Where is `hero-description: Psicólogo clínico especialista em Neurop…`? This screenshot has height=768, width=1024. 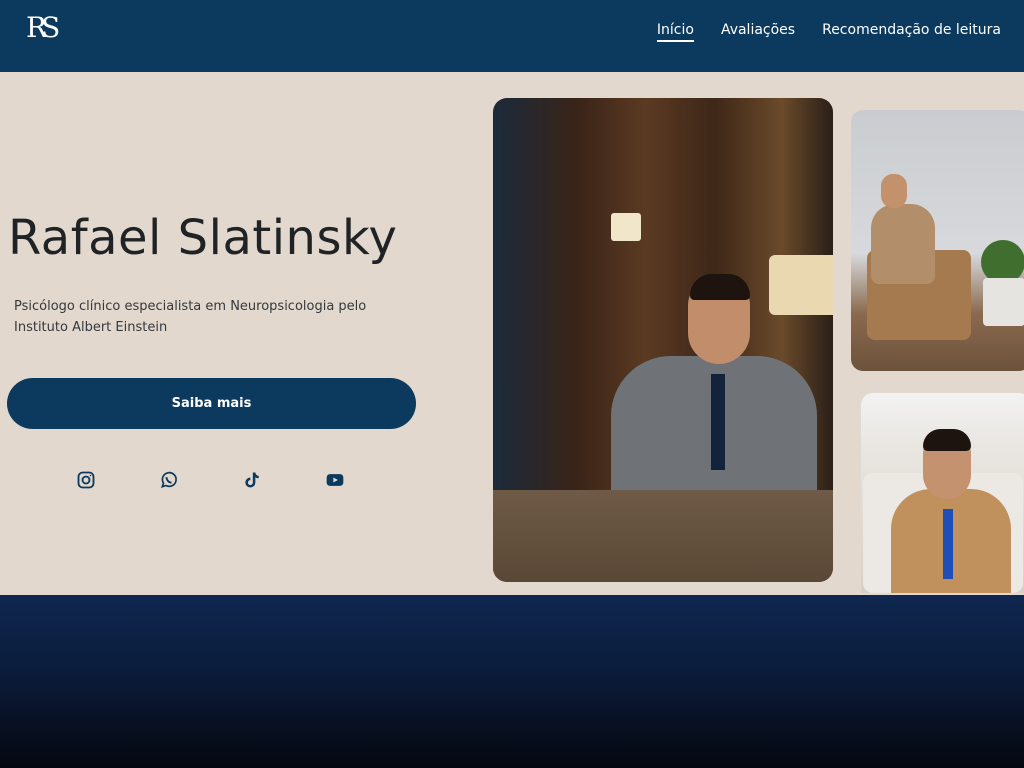 hero-description: Psicólogo clínico especialista em Neurop… is located at coordinates (190, 317).